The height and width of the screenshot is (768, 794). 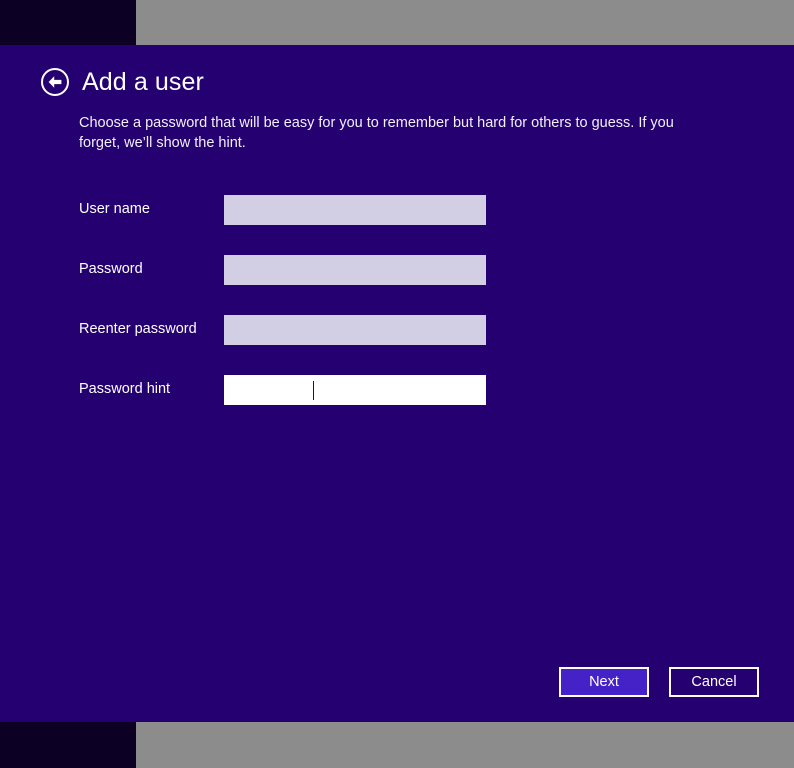 What do you see at coordinates (397, 745) in the screenshot?
I see `desktop-bottom-strip` at bounding box center [397, 745].